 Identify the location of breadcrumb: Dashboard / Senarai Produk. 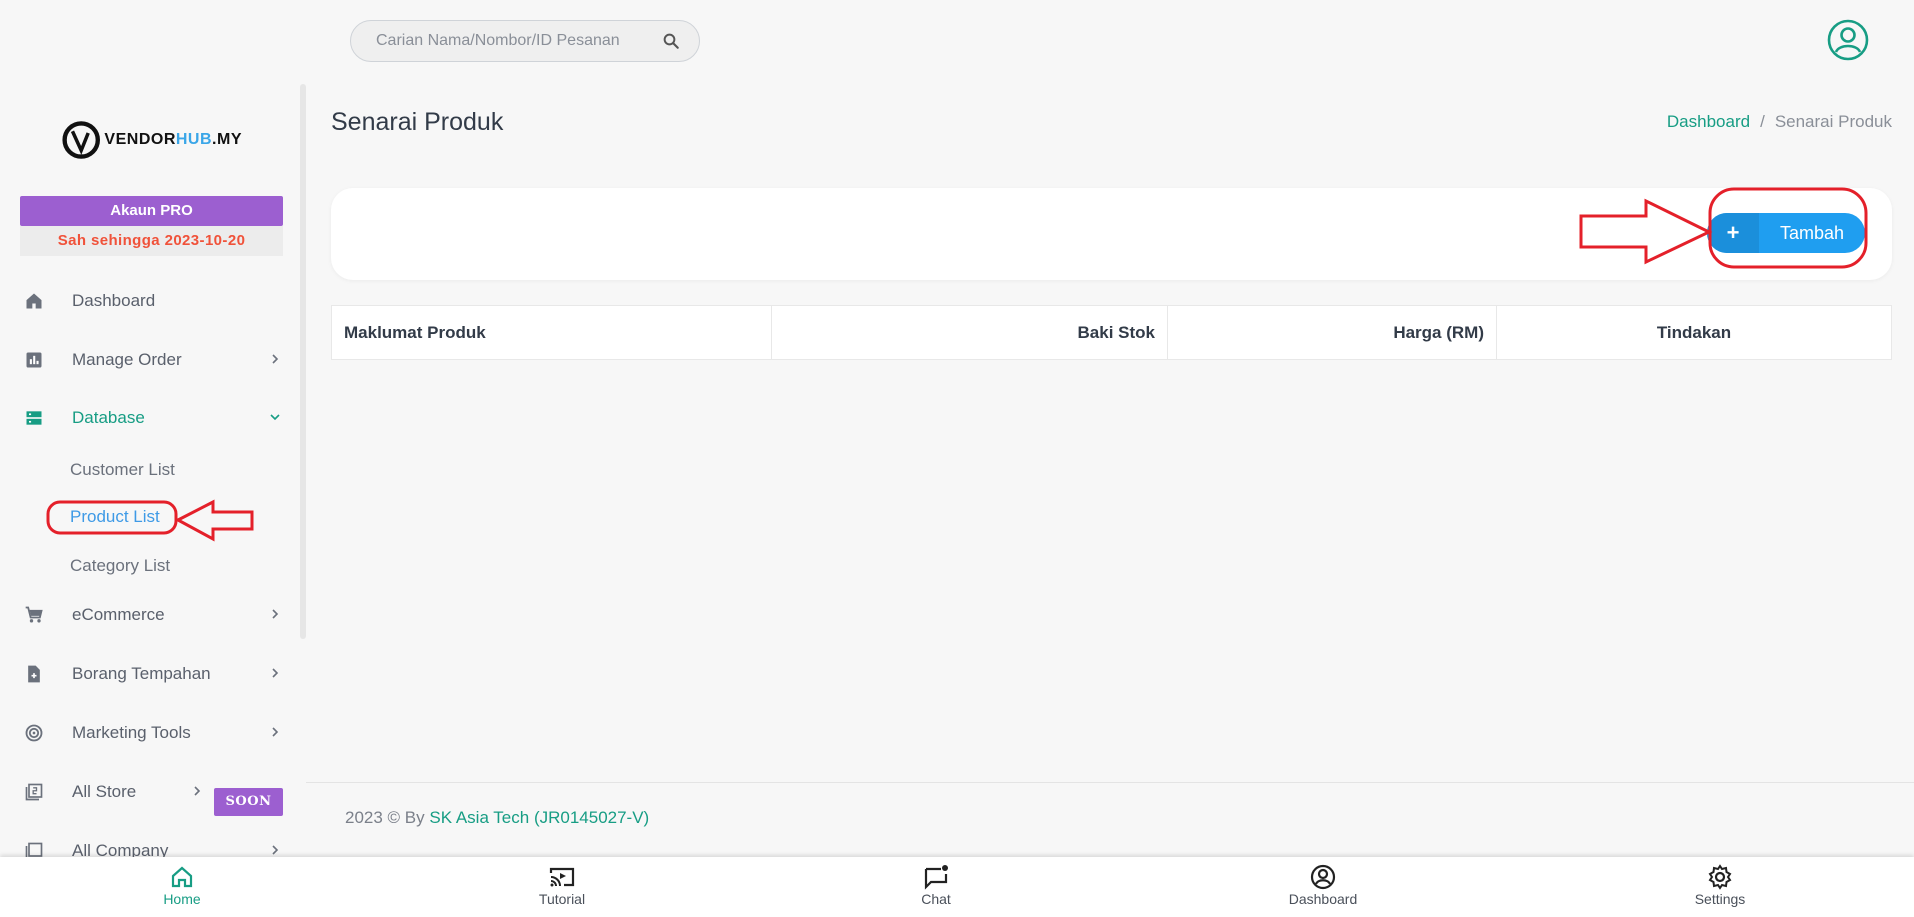
(1779, 122).